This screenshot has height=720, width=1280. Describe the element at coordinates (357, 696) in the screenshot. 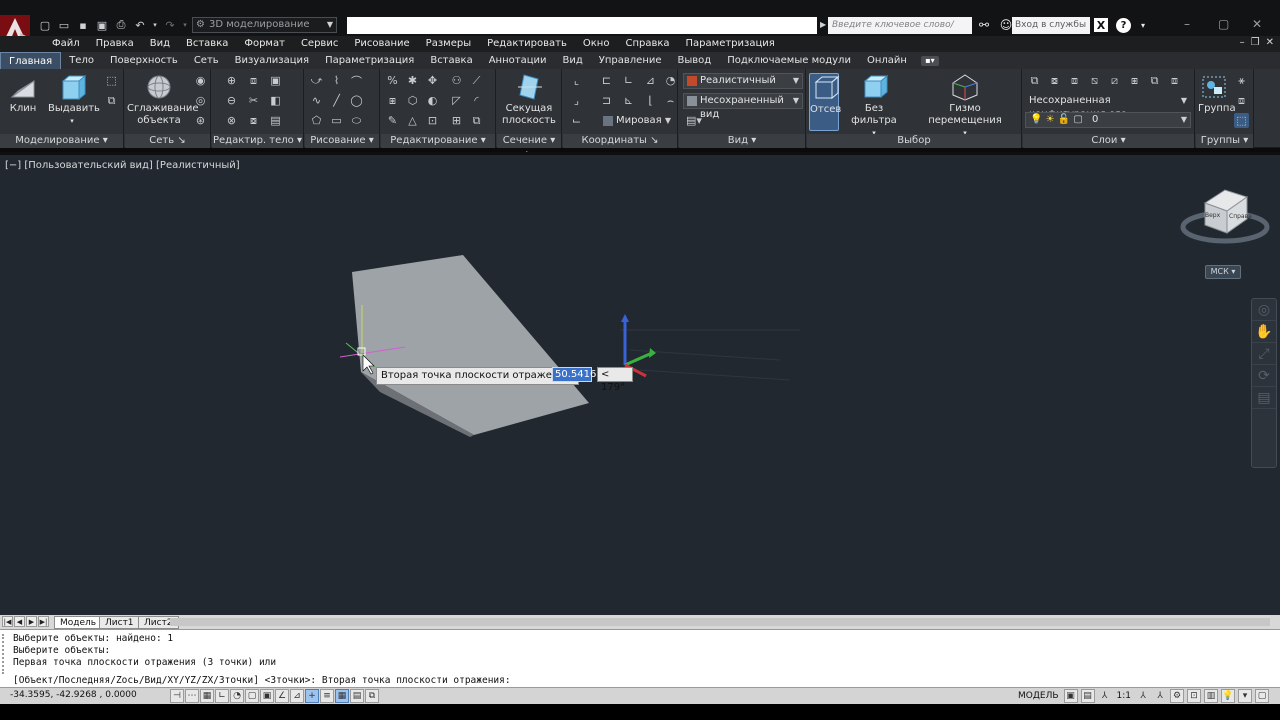

I see `quick-properties-icon: ▤` at that location.